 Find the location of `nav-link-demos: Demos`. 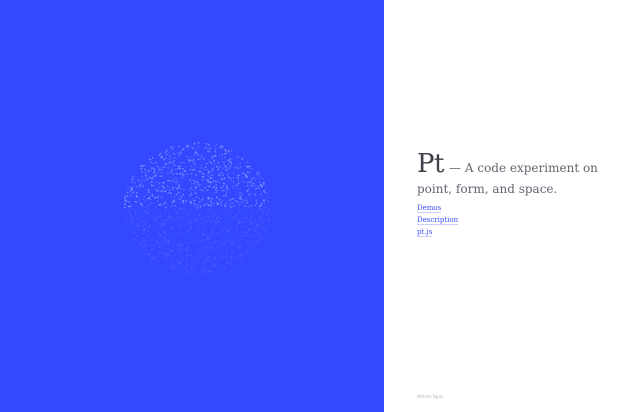

nav-link-demos: Demos is located at coordinates (437, 208).